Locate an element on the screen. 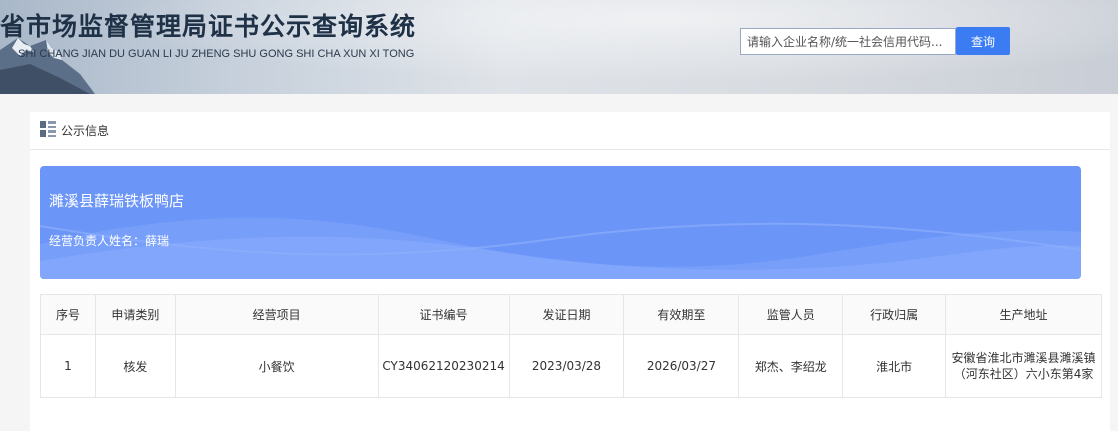  col-header: 申请类别 is located at coordinates (135, 314).